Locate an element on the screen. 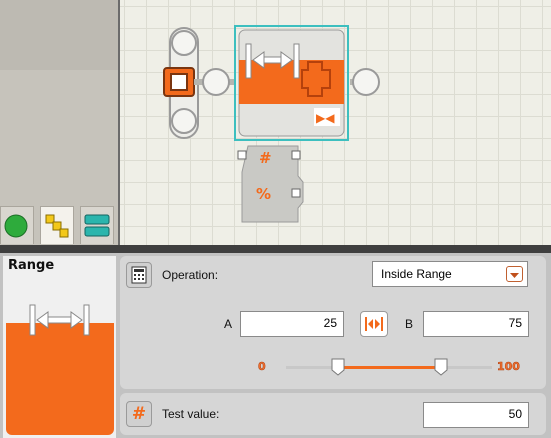 The height and width of the screenshot is (438, 551). operation-label: Operation: is located at coordinates (190, 275).